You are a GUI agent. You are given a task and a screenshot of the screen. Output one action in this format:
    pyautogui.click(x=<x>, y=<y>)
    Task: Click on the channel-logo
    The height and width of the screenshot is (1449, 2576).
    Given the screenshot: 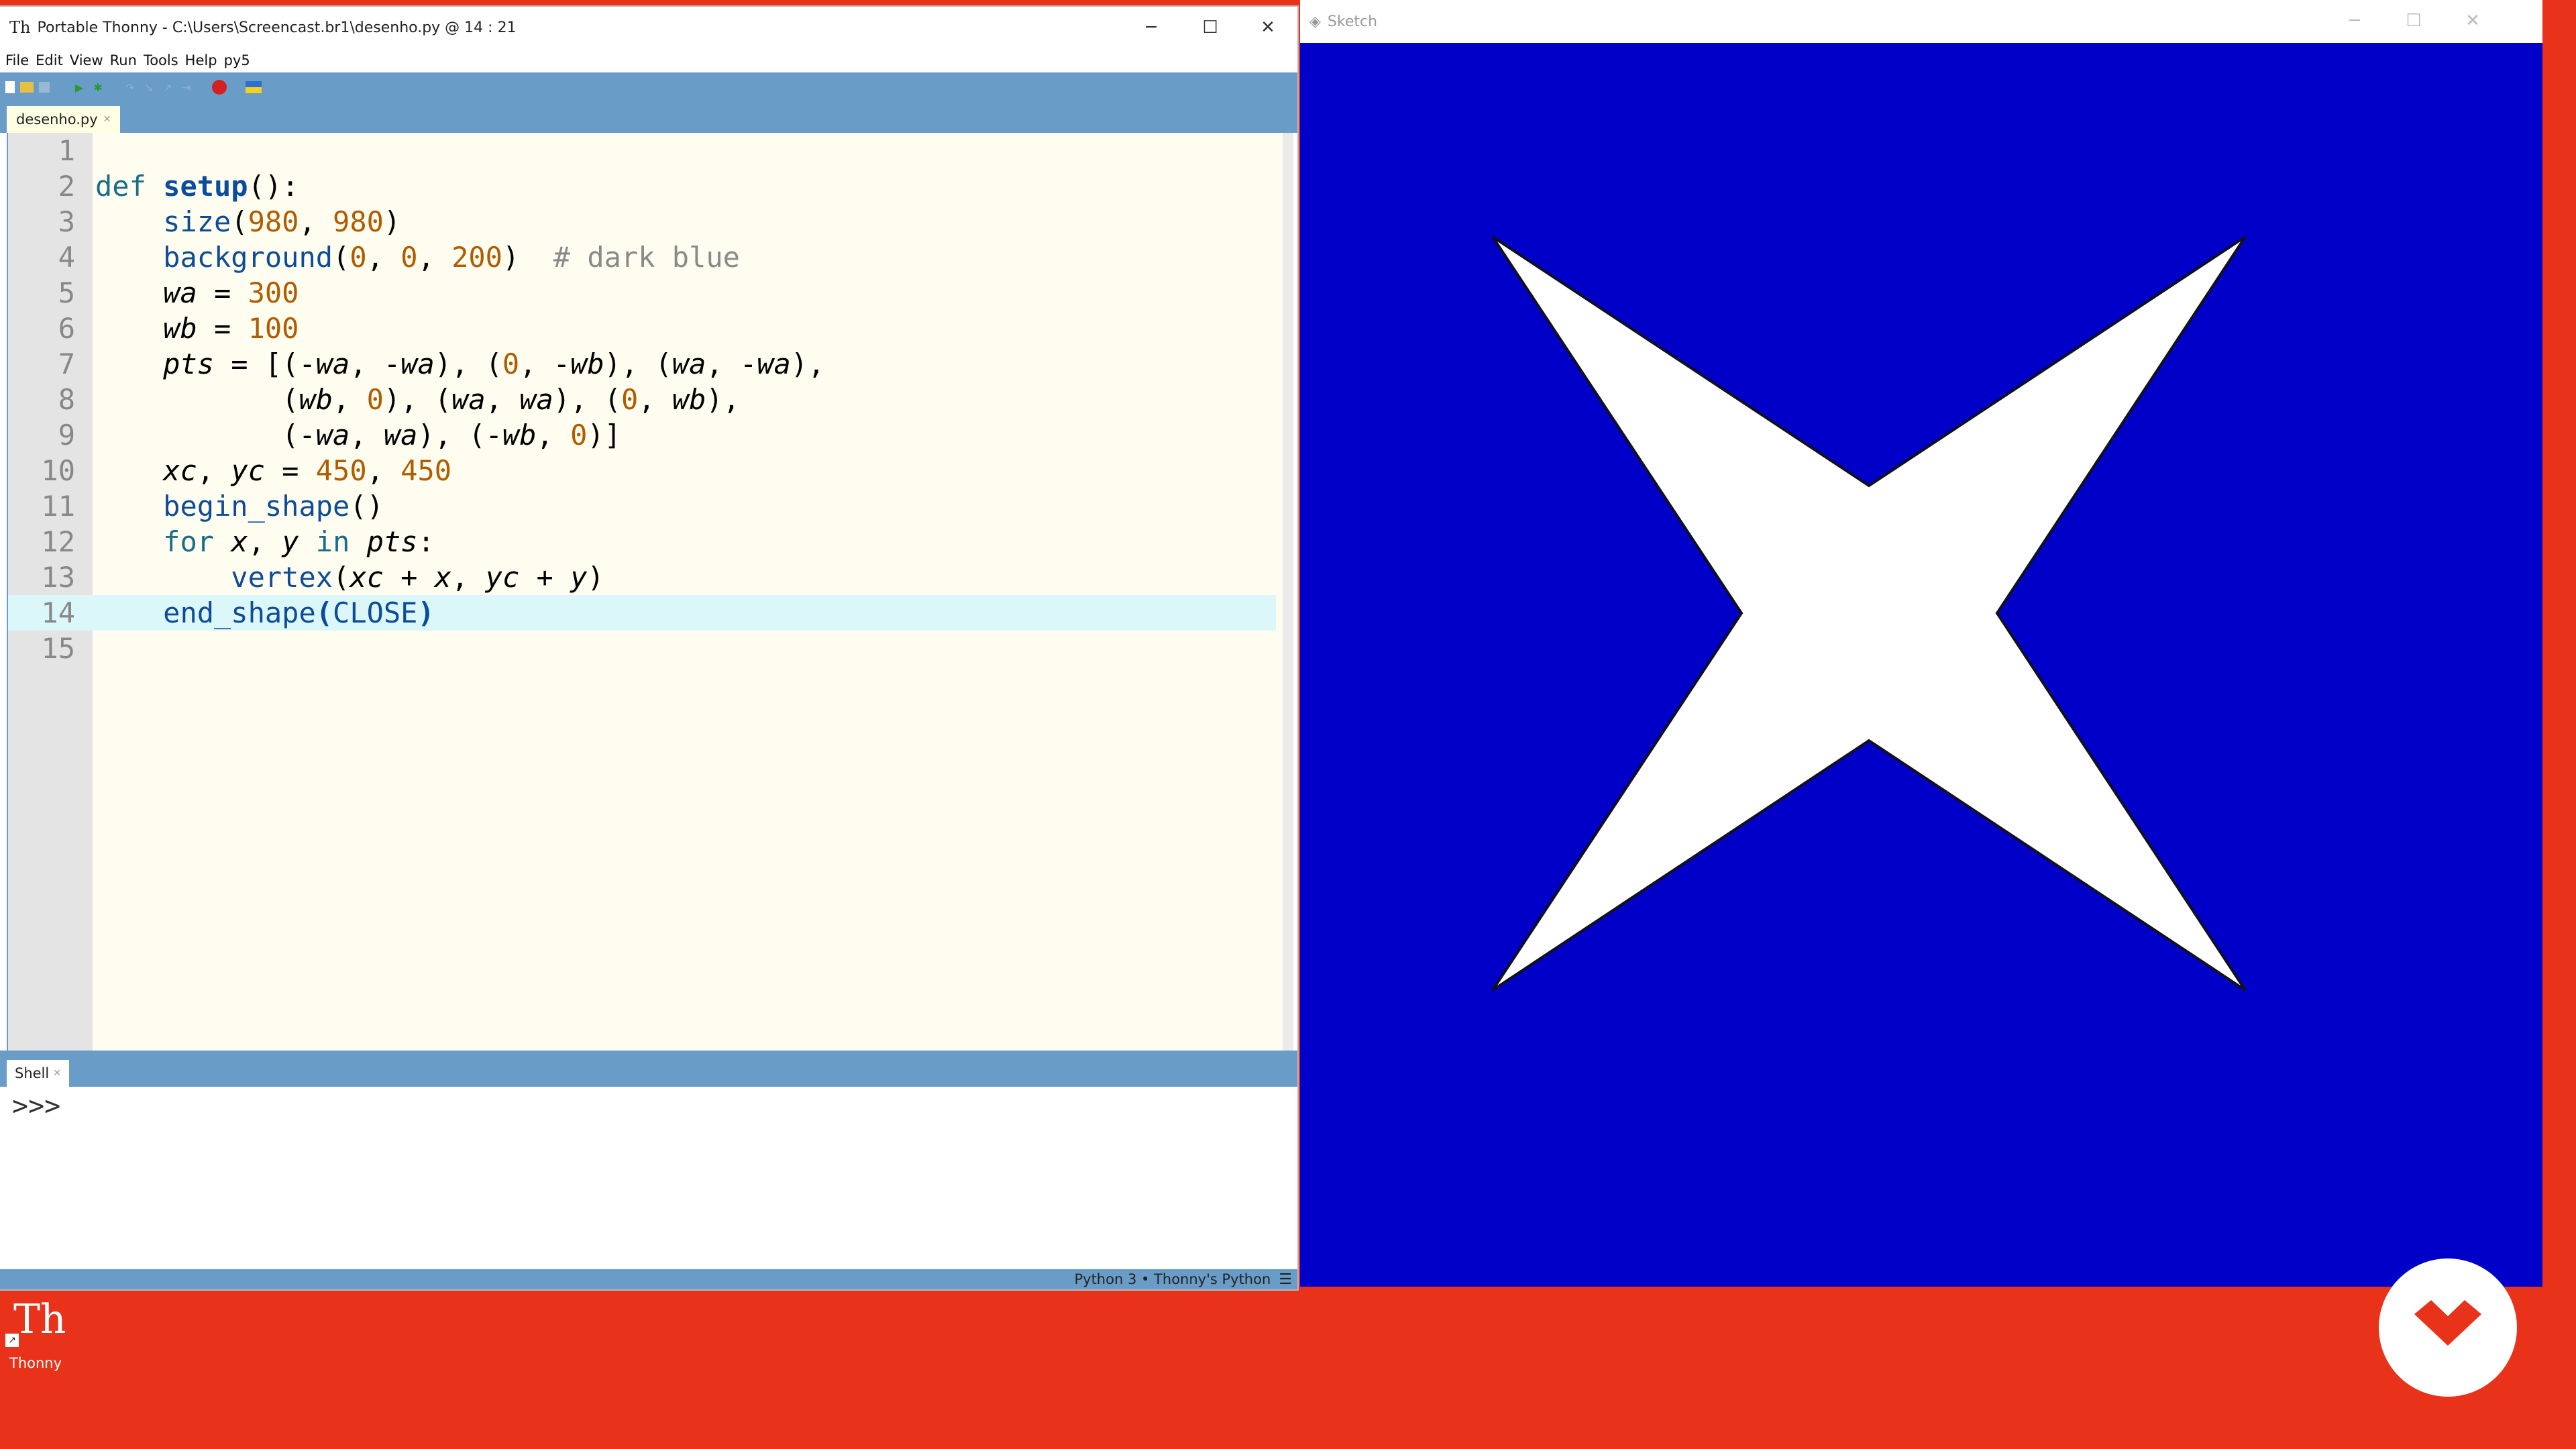 What is the action you would take?
    pyautogui.click(x=2448, y=1327)
    